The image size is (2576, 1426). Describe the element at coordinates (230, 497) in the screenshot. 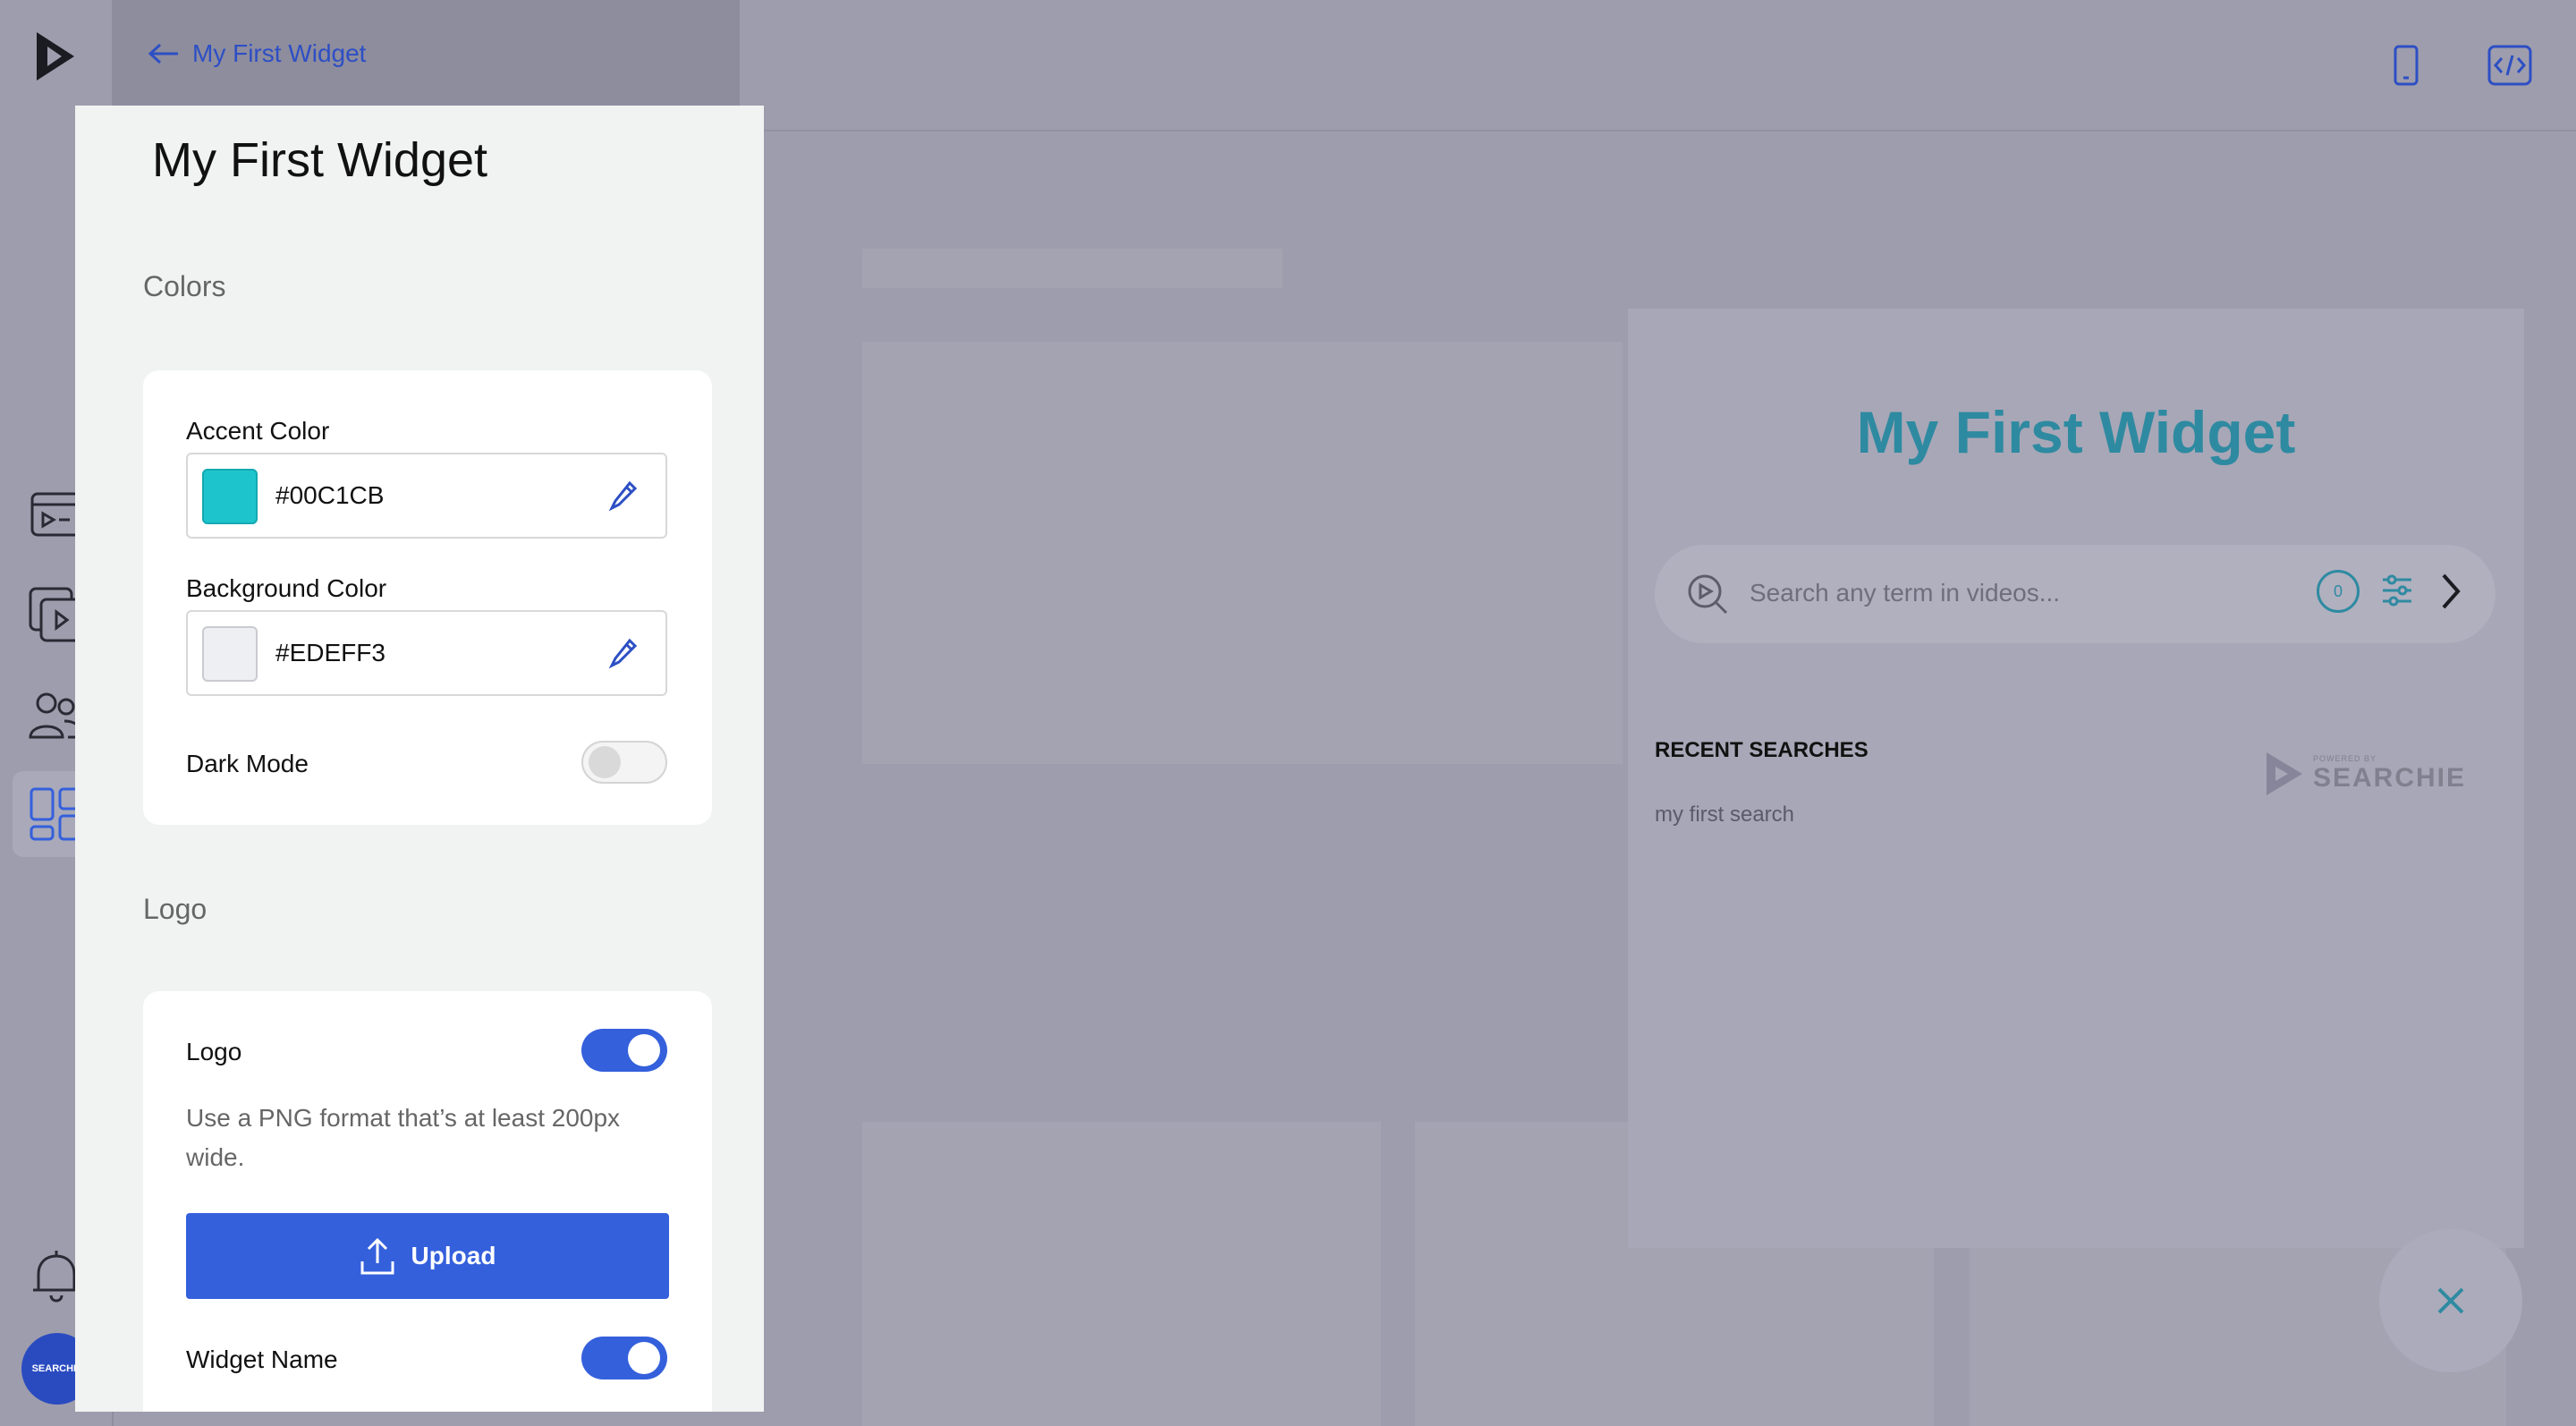

I see `accent-color-swatch` at that location.